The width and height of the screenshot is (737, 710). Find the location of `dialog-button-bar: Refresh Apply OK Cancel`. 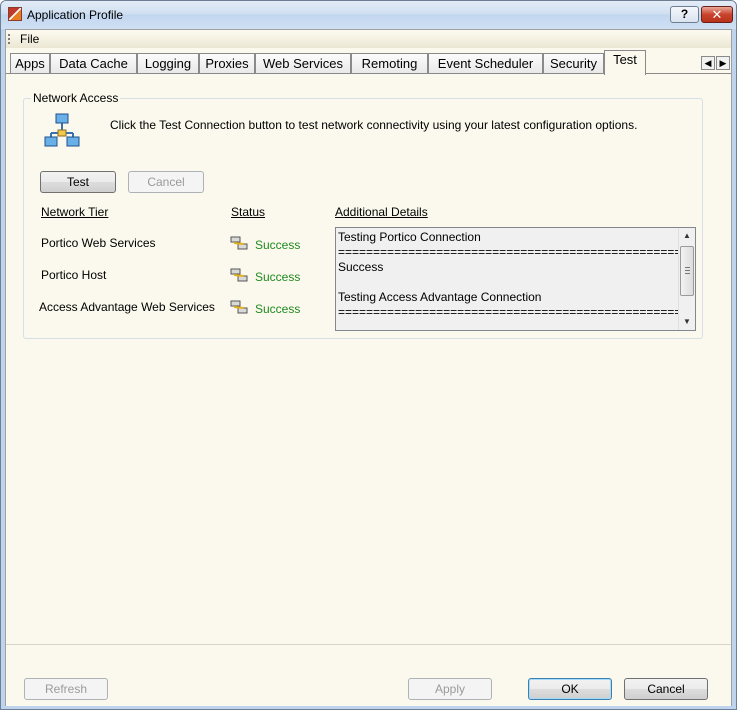

dialog-button-bar: Refresh Apply OK Cancel is located at coordinates (368, 675).